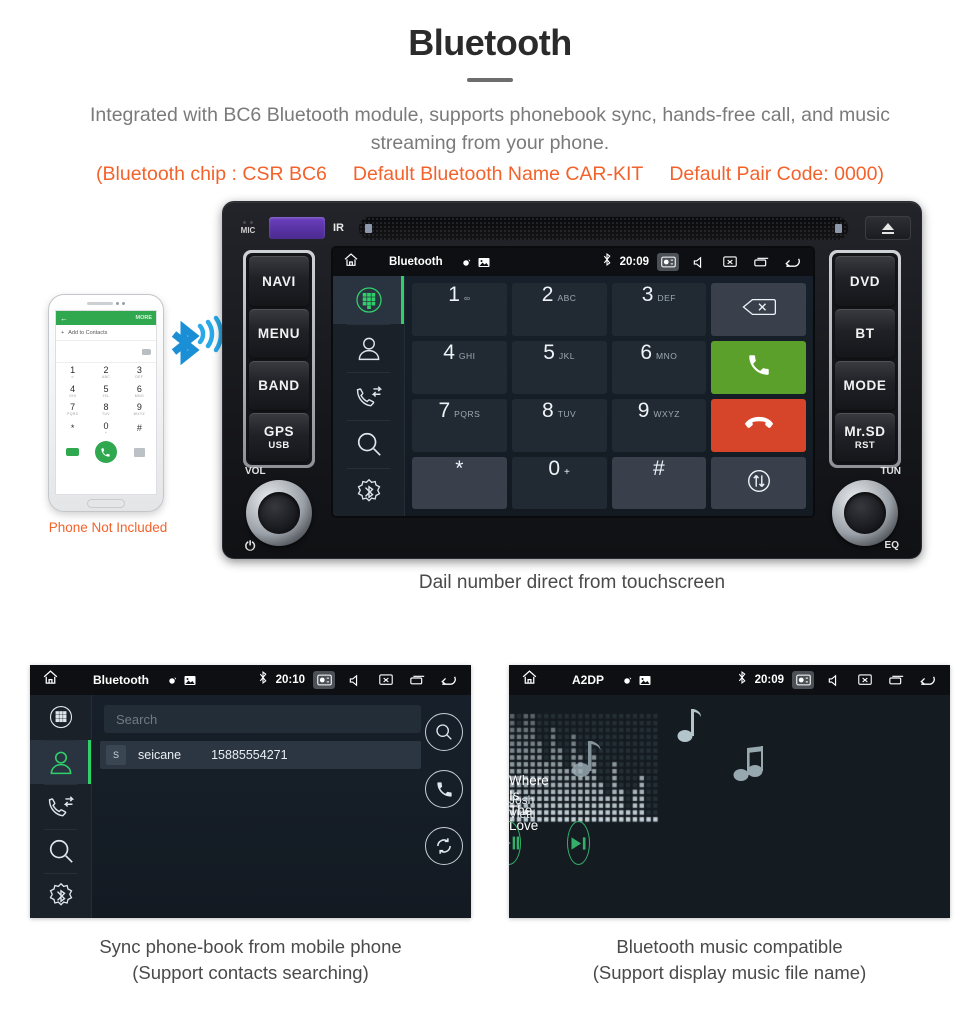 Image resolution: width=980 pixels, height=1019 pixels. Describe the element at coordinates (888, 228) in the screenshot. I see `eject-button` at that location.